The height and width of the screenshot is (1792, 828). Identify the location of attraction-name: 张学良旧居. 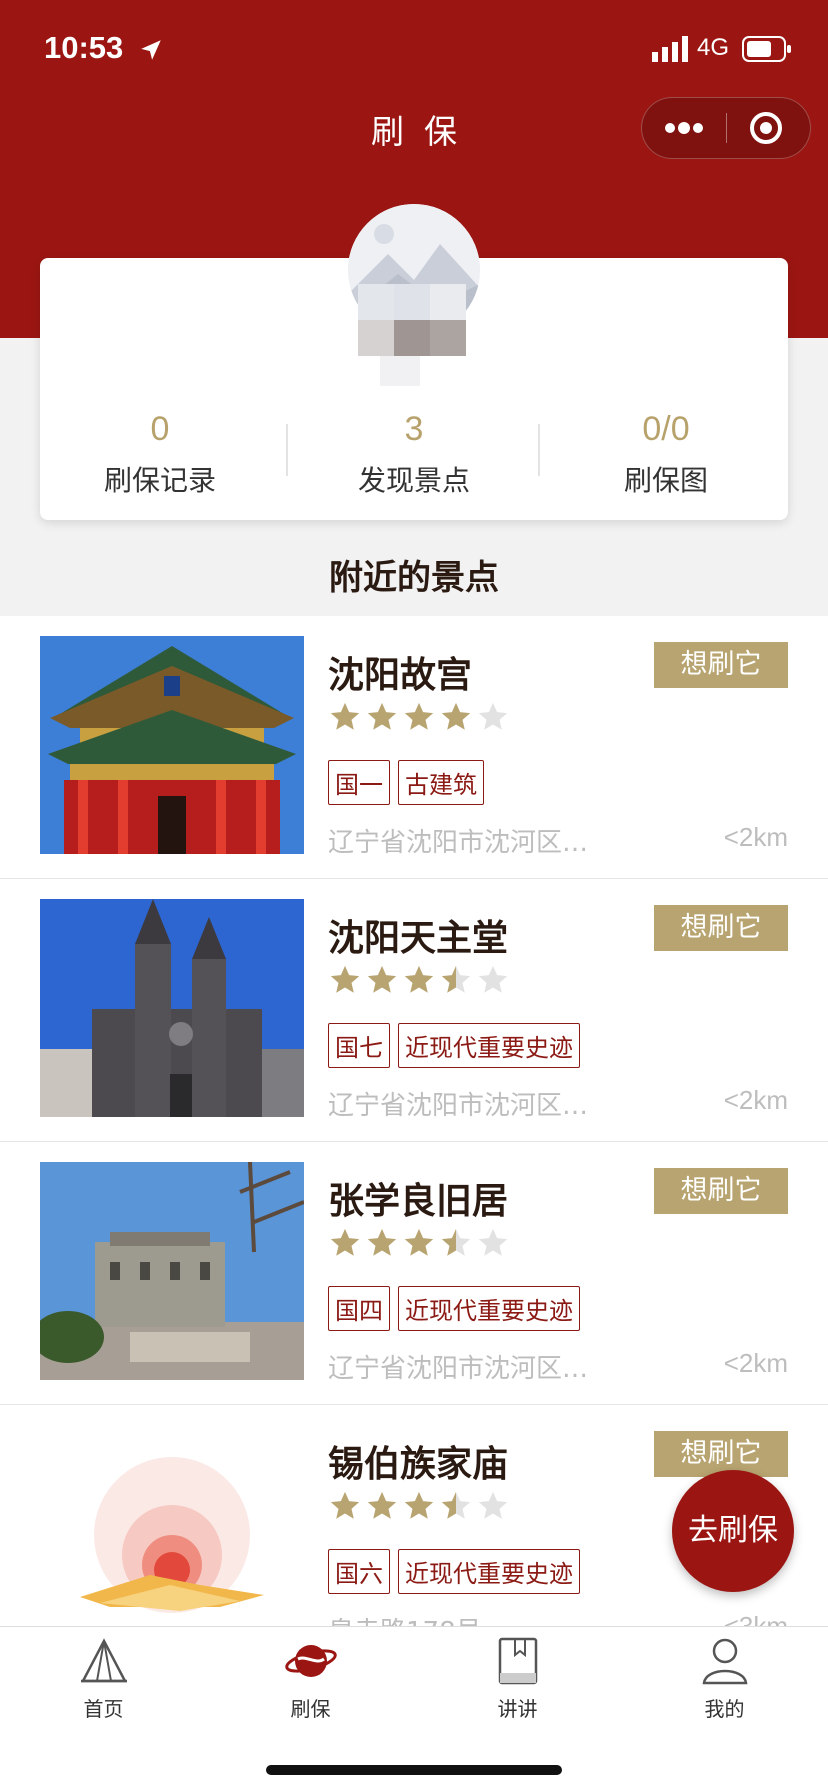
(418, 1201).